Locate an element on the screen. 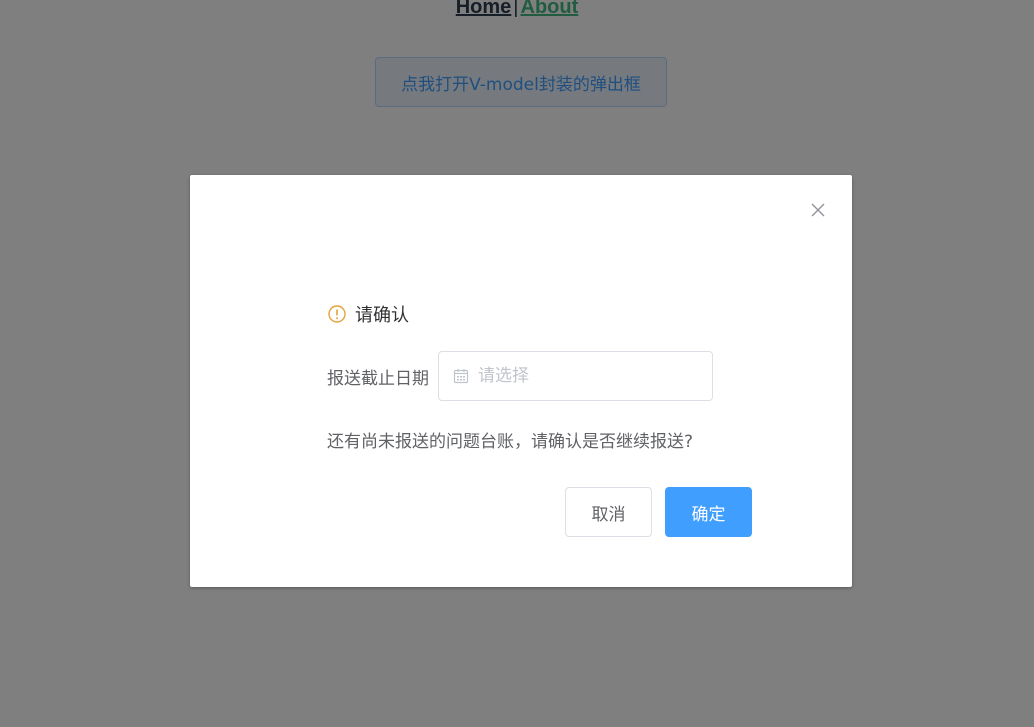 The image size is (1034, 727). date-picker is located at coordinates (575, 376).